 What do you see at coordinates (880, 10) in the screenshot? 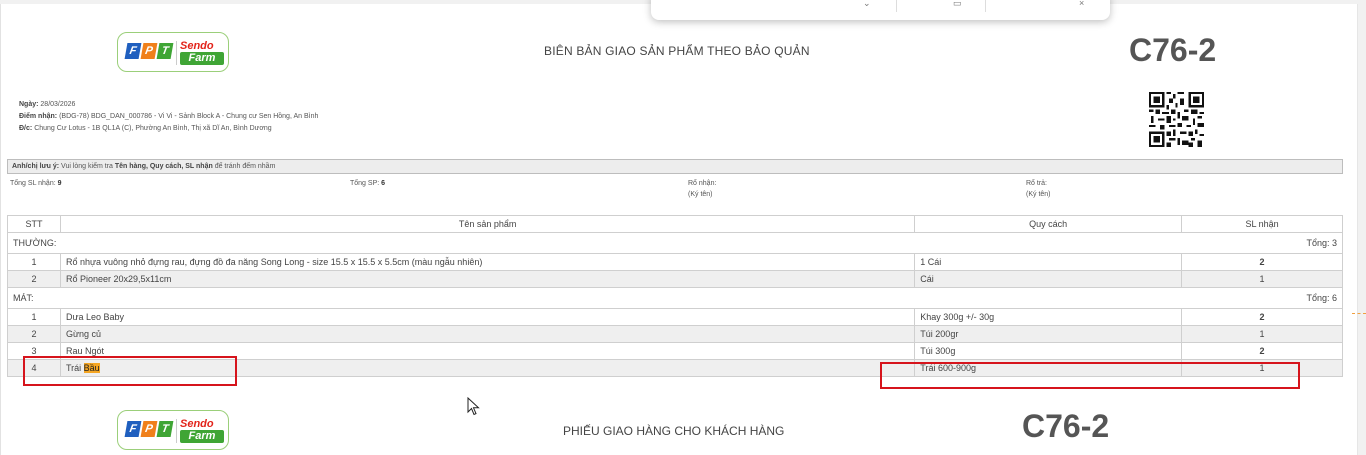
I see `floating-toolbar: ⌄ ▭ ×` at bounding box center [880, 10].